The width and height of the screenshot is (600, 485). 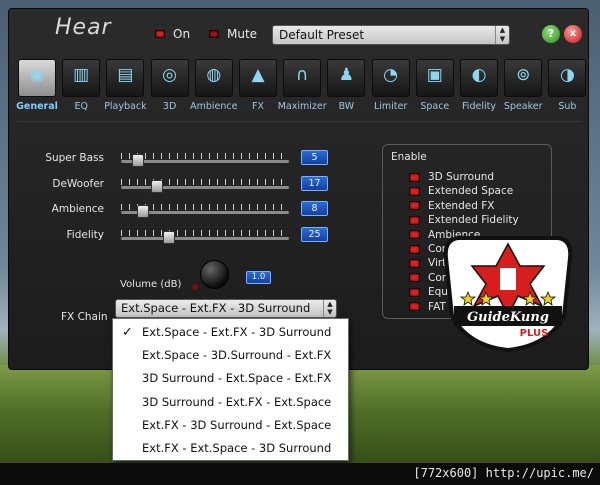 What do you see at coordinates (237, 424) in the screenshot?
I see `fx-chain-option-label: Ext.FX - 3D Surround - Ext.Space` at bounding box center [237, 424].